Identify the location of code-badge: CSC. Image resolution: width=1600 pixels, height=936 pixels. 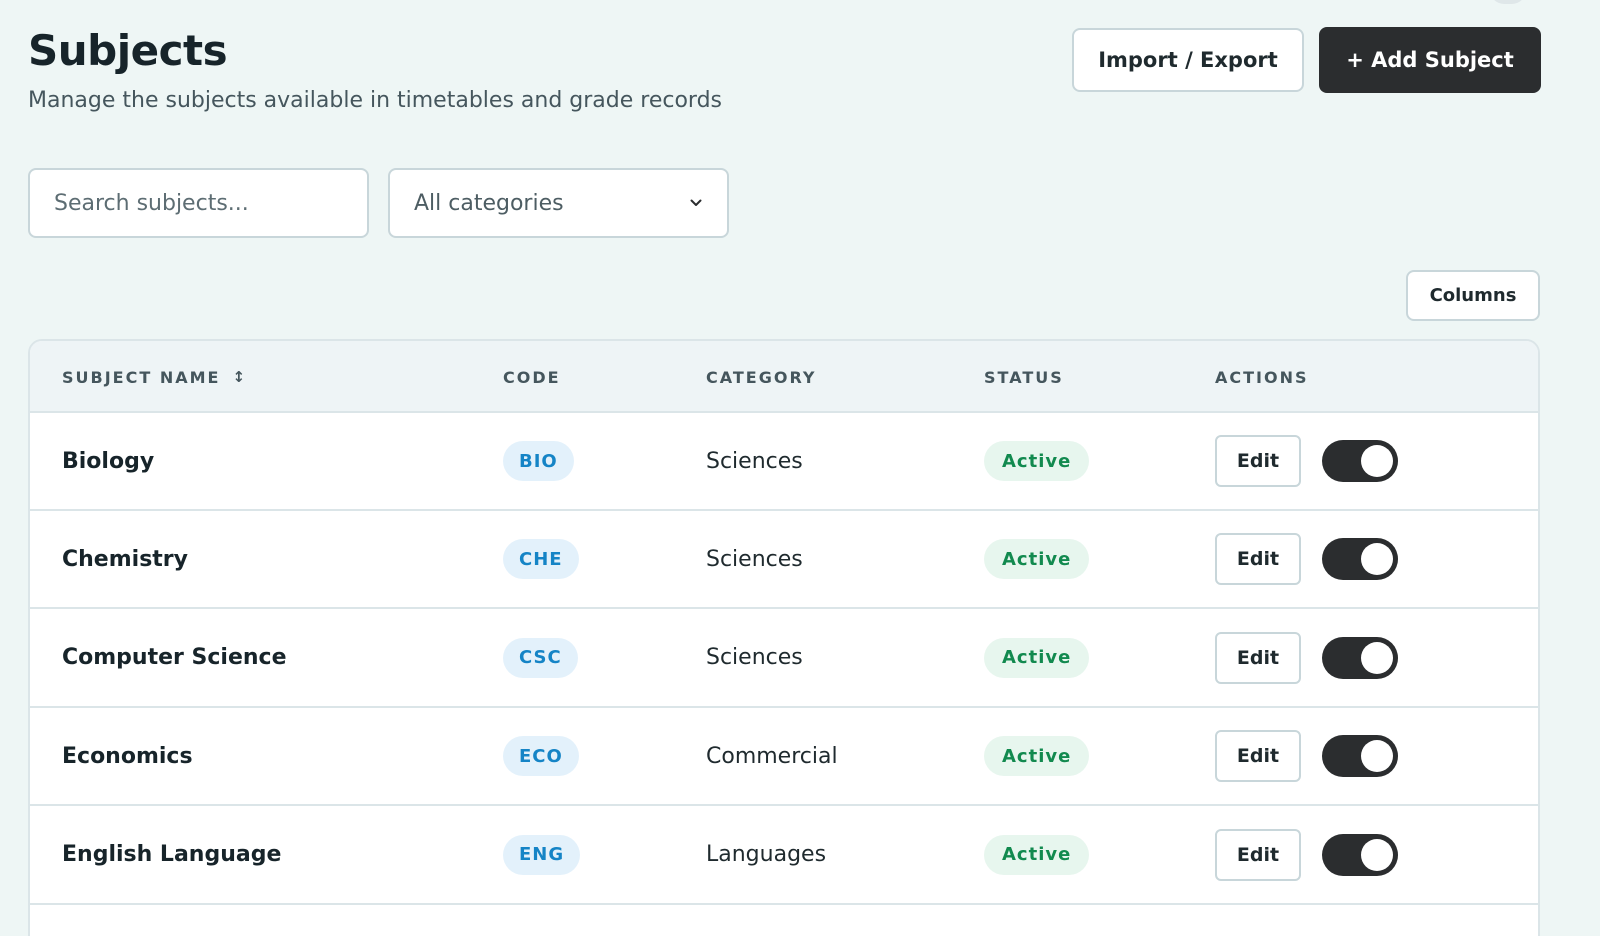
(540, 657).